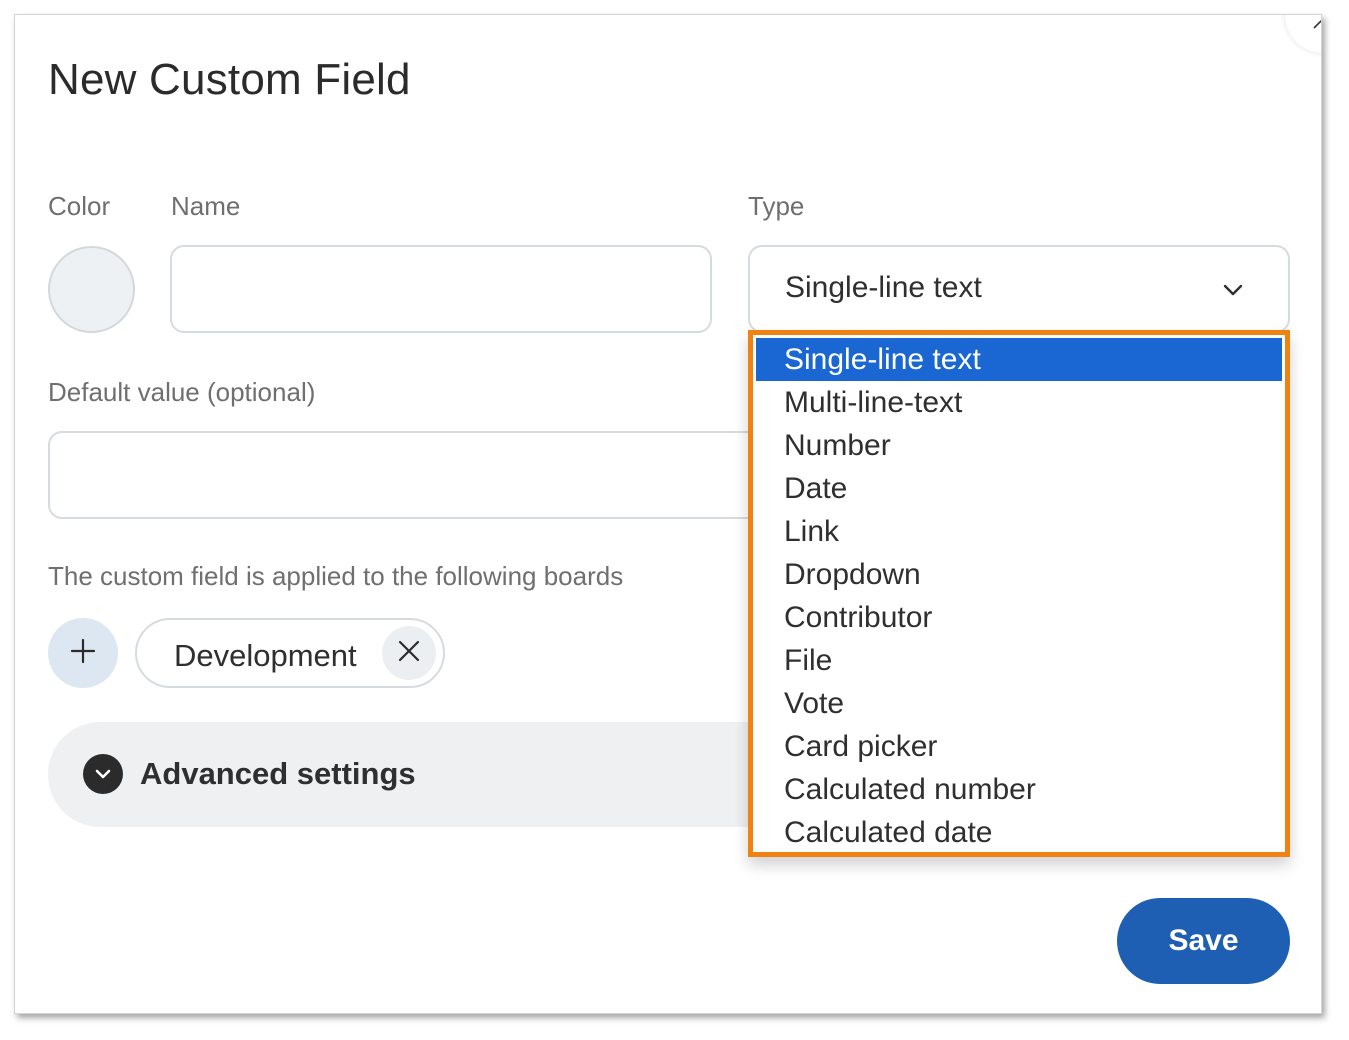  Describe the element at coordinates (206, 206) in the screenshot. I see `name-label: Name` at that location.